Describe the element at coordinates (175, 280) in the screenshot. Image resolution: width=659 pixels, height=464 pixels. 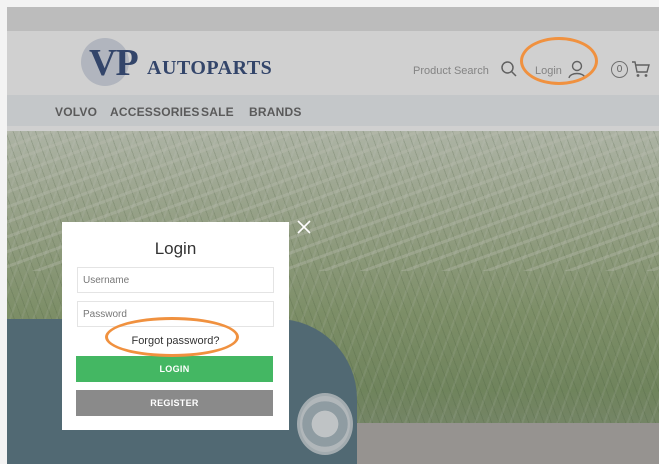
I see `username-input` at that location.